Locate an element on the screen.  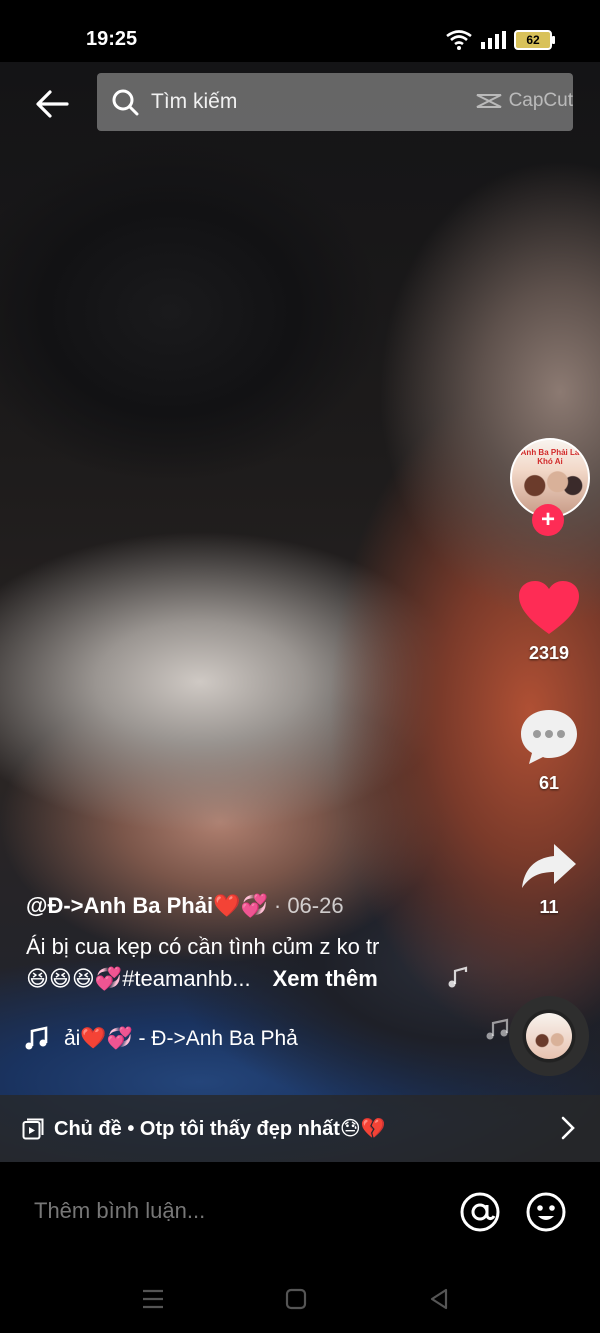
post-date: · 06-26 is located at coordinates (308, 905).